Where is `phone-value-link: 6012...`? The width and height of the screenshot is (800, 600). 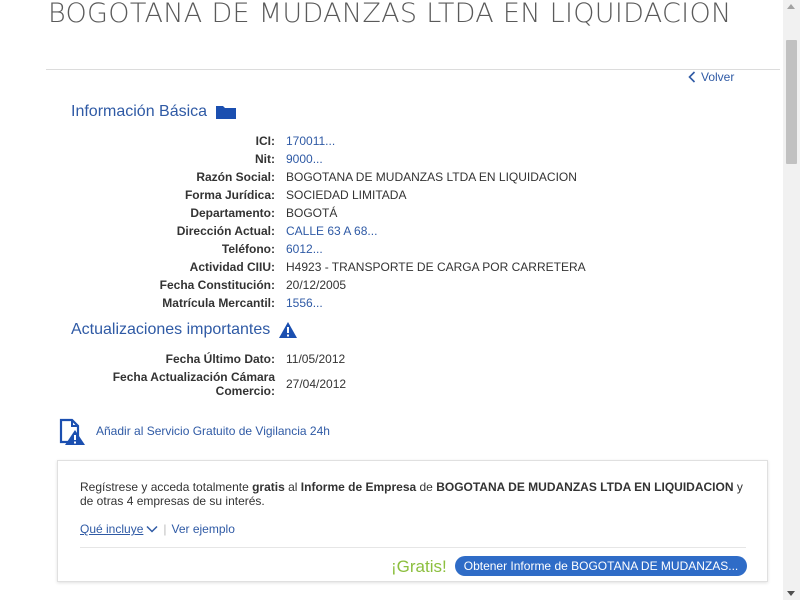
phone-value-link: 6012... is located at coordinates (304, 249).